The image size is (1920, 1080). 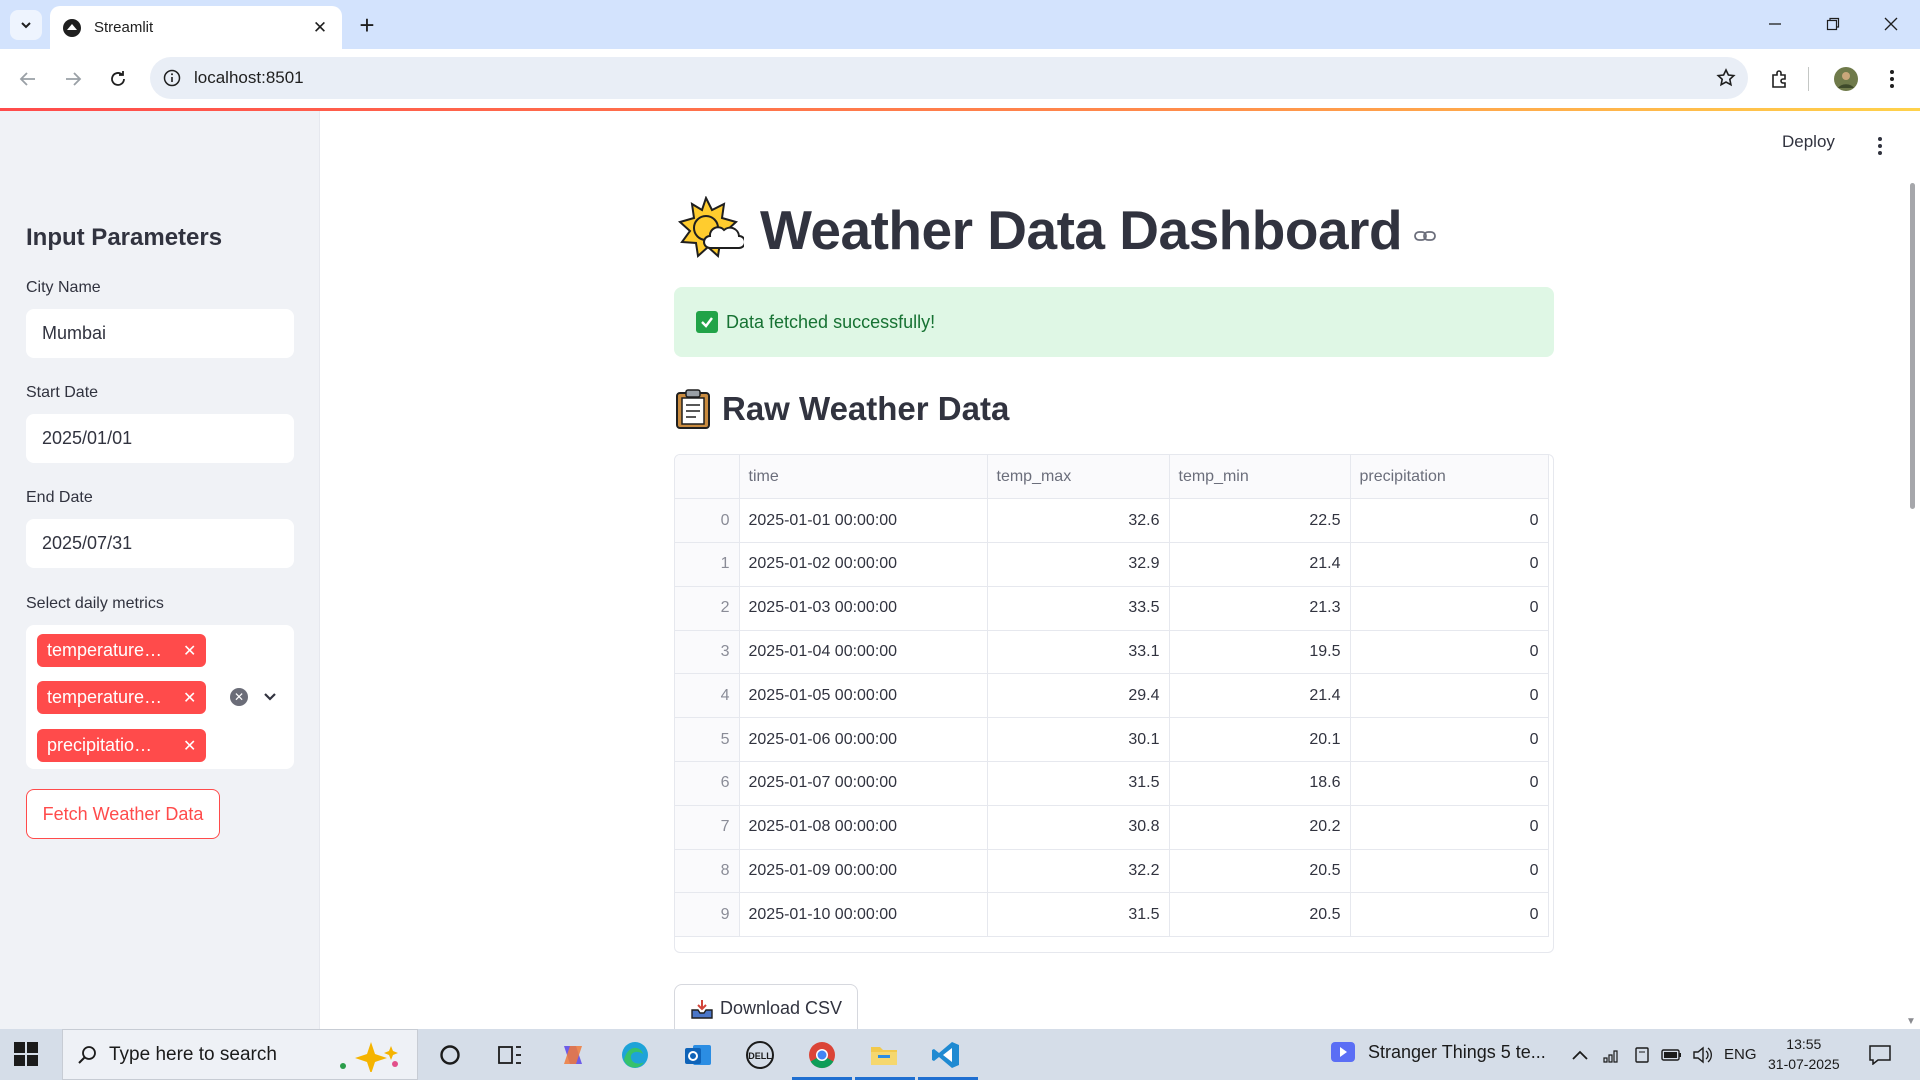 I want to click on copilot-app, so click(x=573, y=1055).